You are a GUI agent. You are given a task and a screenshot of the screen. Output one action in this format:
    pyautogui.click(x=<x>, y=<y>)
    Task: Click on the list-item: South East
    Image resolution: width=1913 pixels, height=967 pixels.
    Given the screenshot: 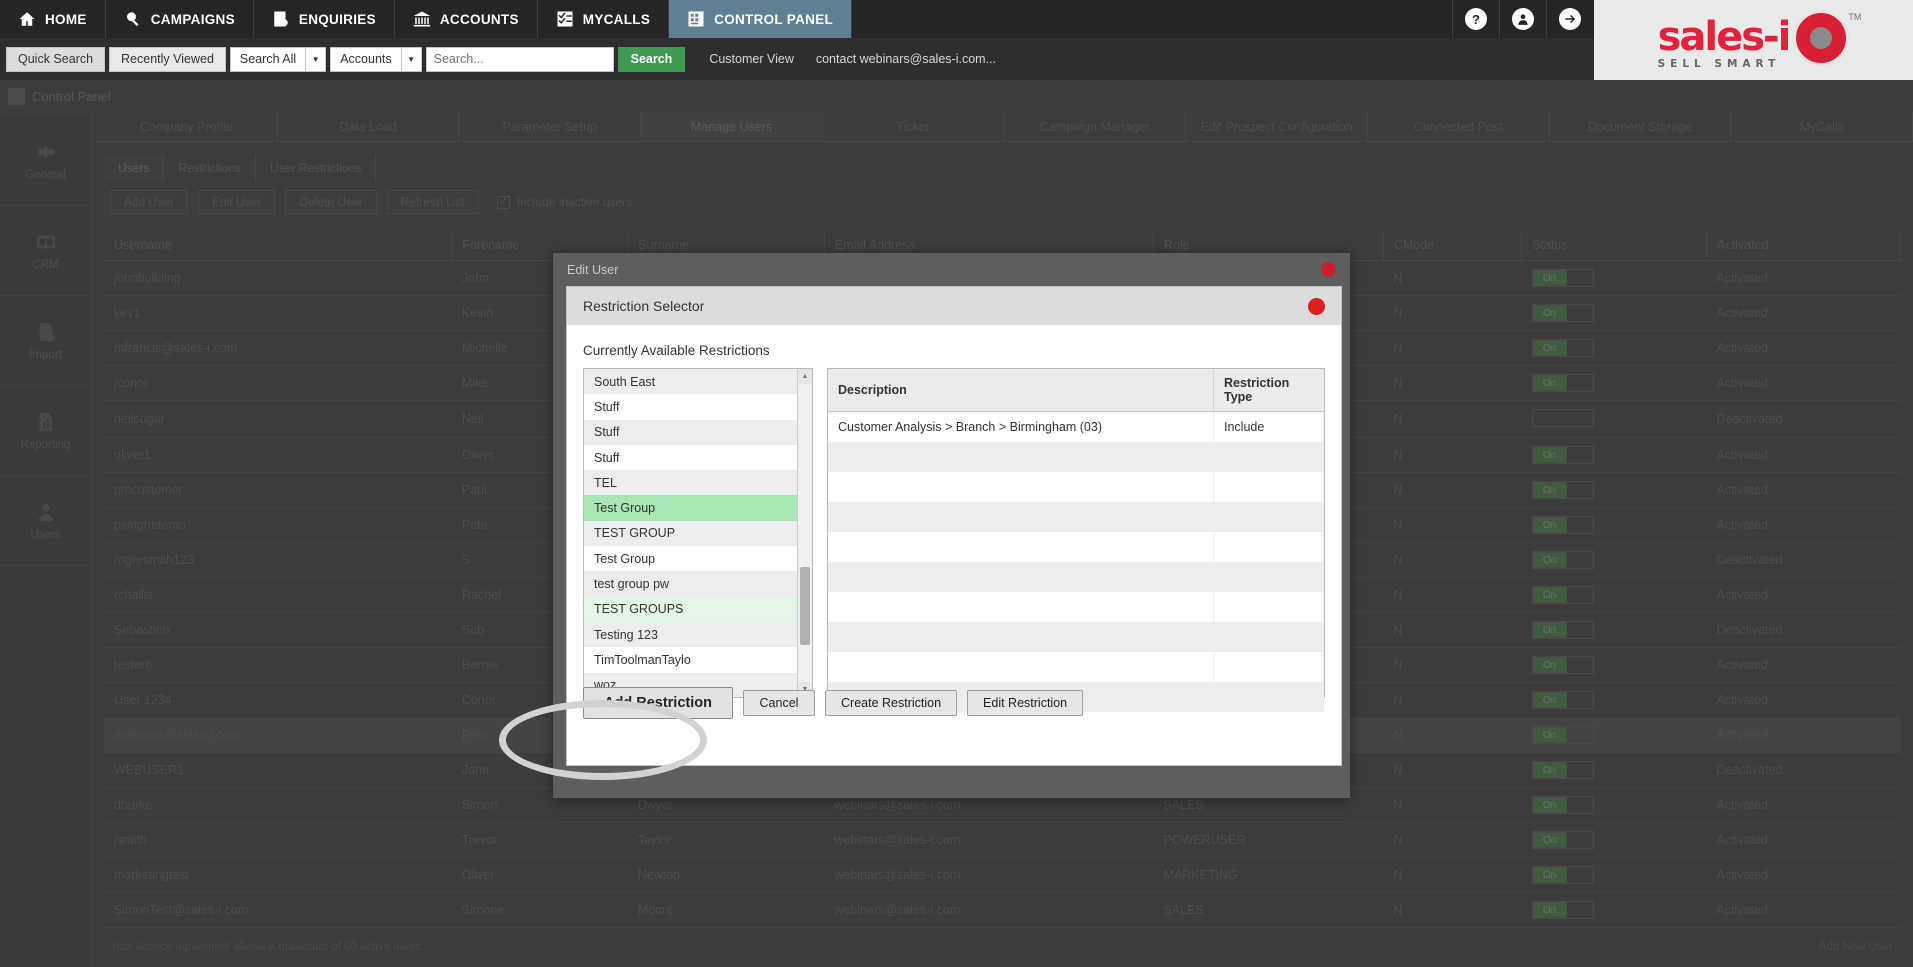 What is the action you would take?
    pyautogui.click(x=690, y=382)
    